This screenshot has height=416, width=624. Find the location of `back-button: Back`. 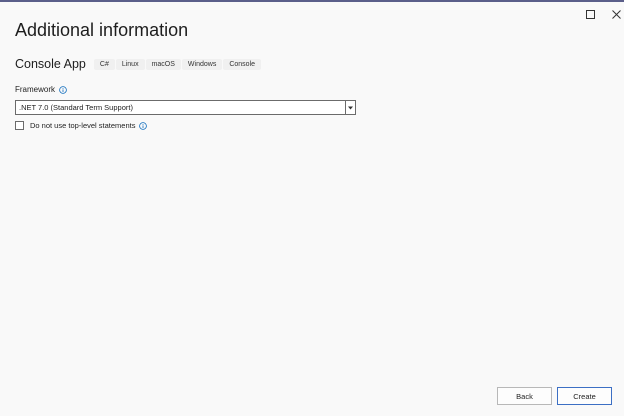

back-button: Back is located at coordinates (524, 396).